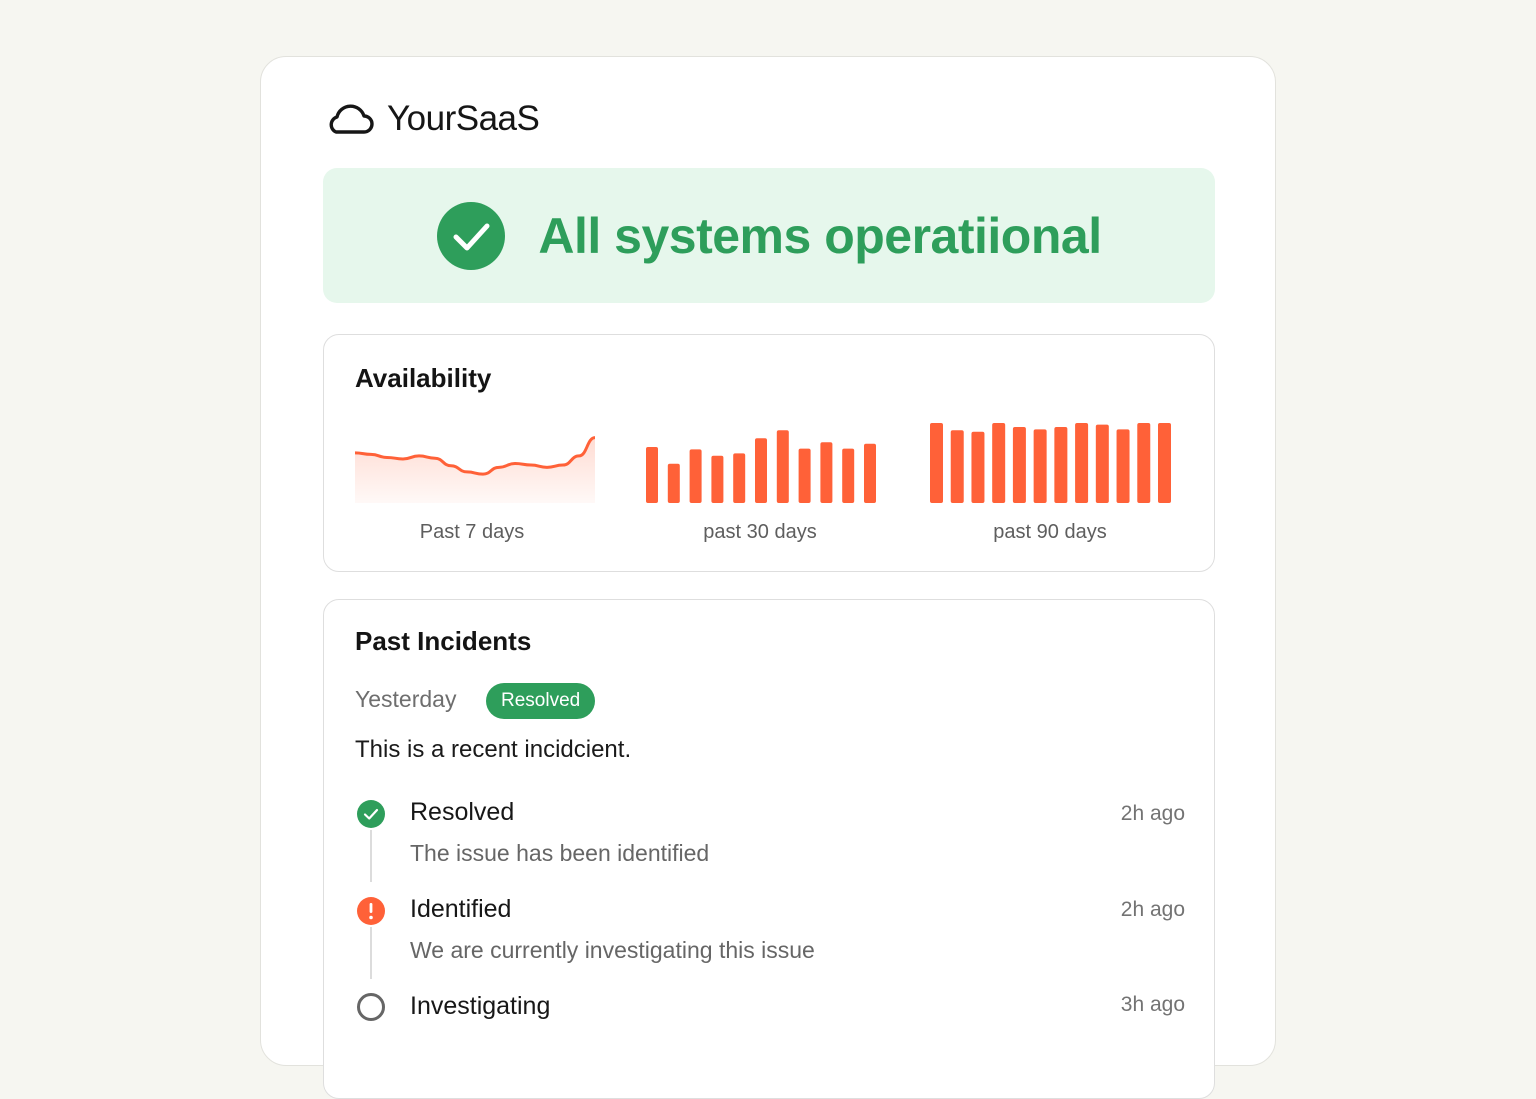 The height and width of the screenshot is (1099, 1536). What do you see at coordinates (351, 119) in the screenshot?
I see `cloud-icon` at bounding box center [351, 119].